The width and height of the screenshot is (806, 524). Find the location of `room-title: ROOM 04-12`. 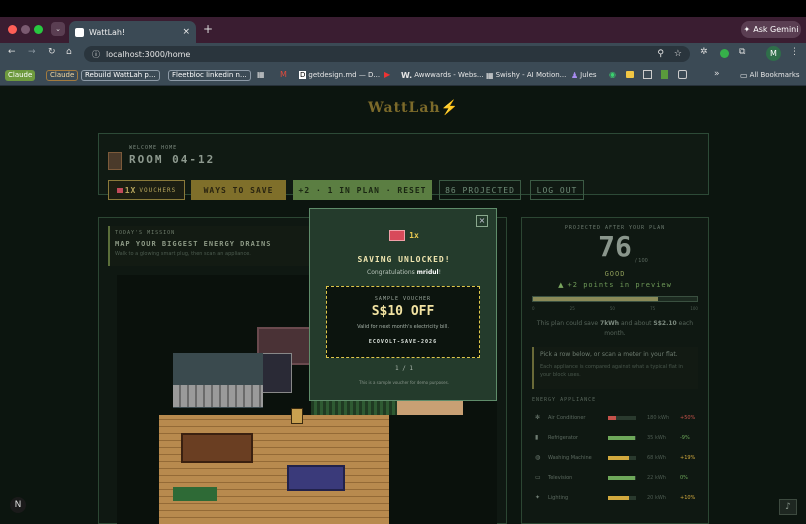

room-title: ROOM 04-12 is located at coordinates (172, 159).